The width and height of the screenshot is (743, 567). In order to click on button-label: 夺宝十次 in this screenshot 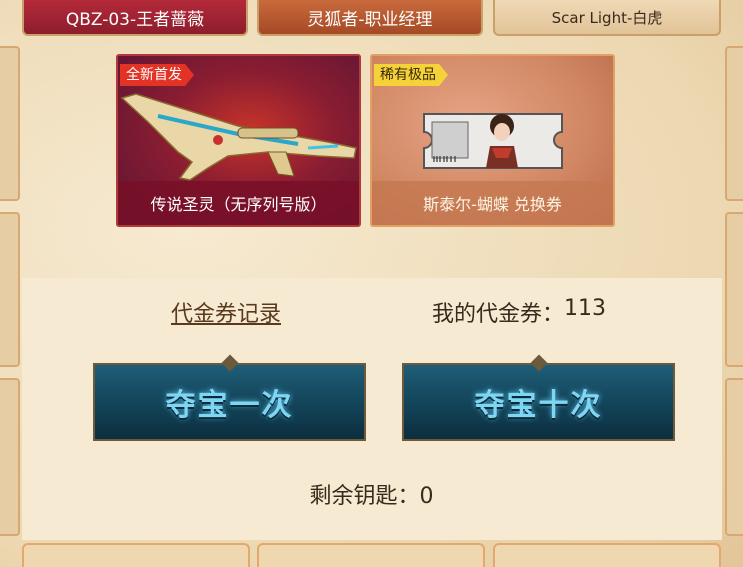, I will do `click(538, 405)`.